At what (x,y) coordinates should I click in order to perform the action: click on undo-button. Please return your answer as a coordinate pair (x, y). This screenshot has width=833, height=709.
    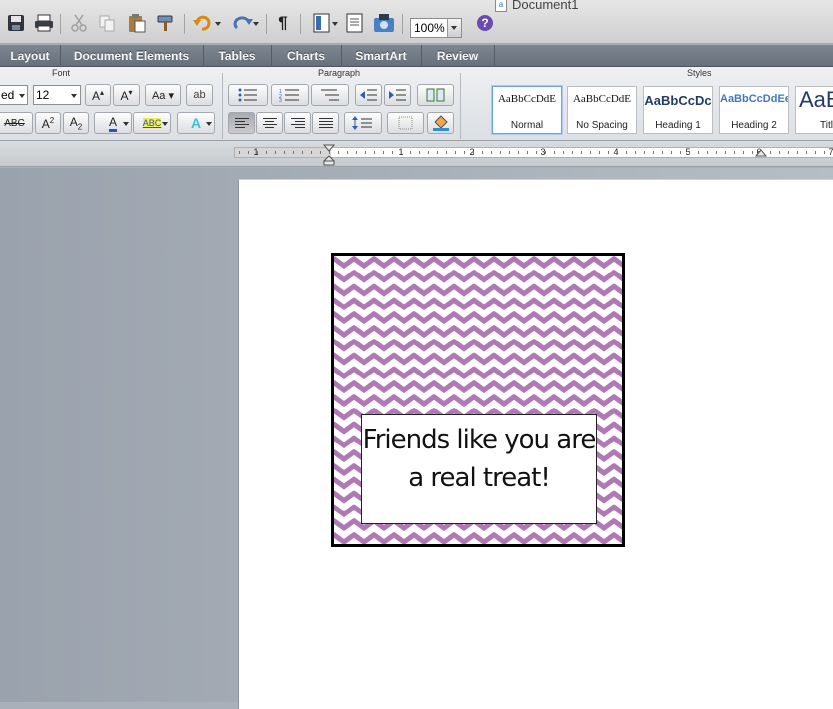
    Looking at the image, I should click on (205, 23).